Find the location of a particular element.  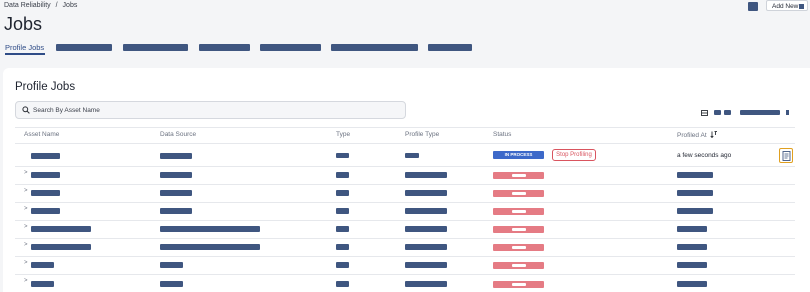

table-settings-icon is located at coordinates (704, 113).